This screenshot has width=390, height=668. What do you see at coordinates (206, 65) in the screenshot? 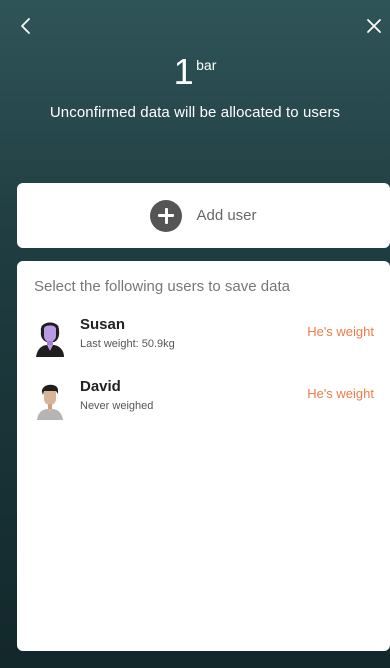
I see `reading-unit: bar` at bounding box center [206, 65].